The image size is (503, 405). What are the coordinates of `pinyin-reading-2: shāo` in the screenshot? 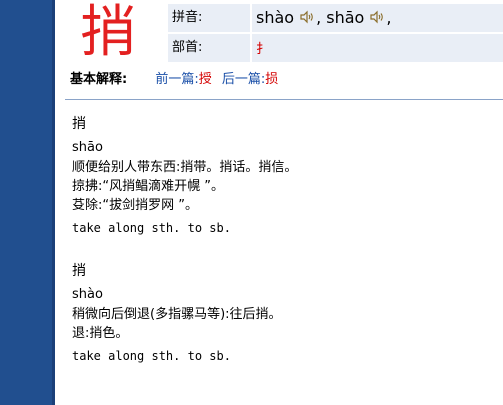 It's located at (345, 17).